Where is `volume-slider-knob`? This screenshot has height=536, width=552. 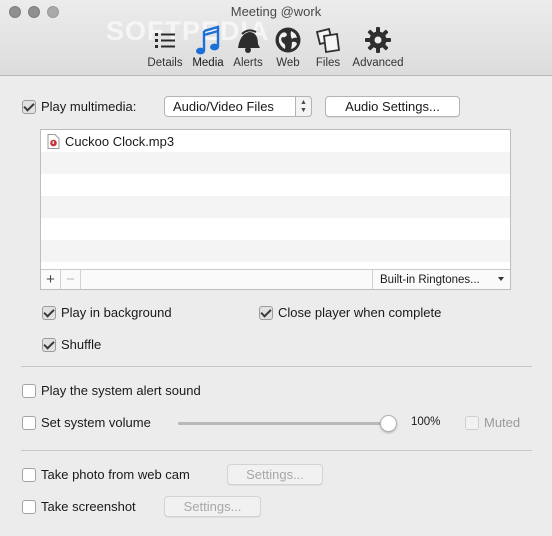
volume-slider-knob is located at coordinates (388, 423).